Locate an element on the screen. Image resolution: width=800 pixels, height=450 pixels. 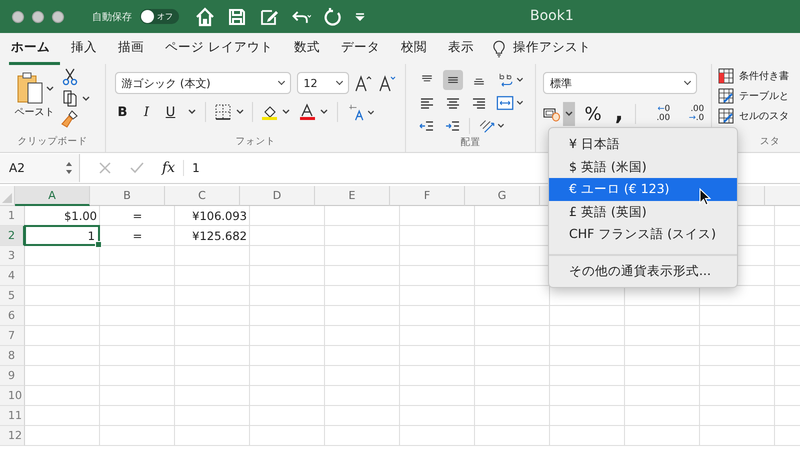
ribbon-tab: 描画 is located at coordinates (135, 48).